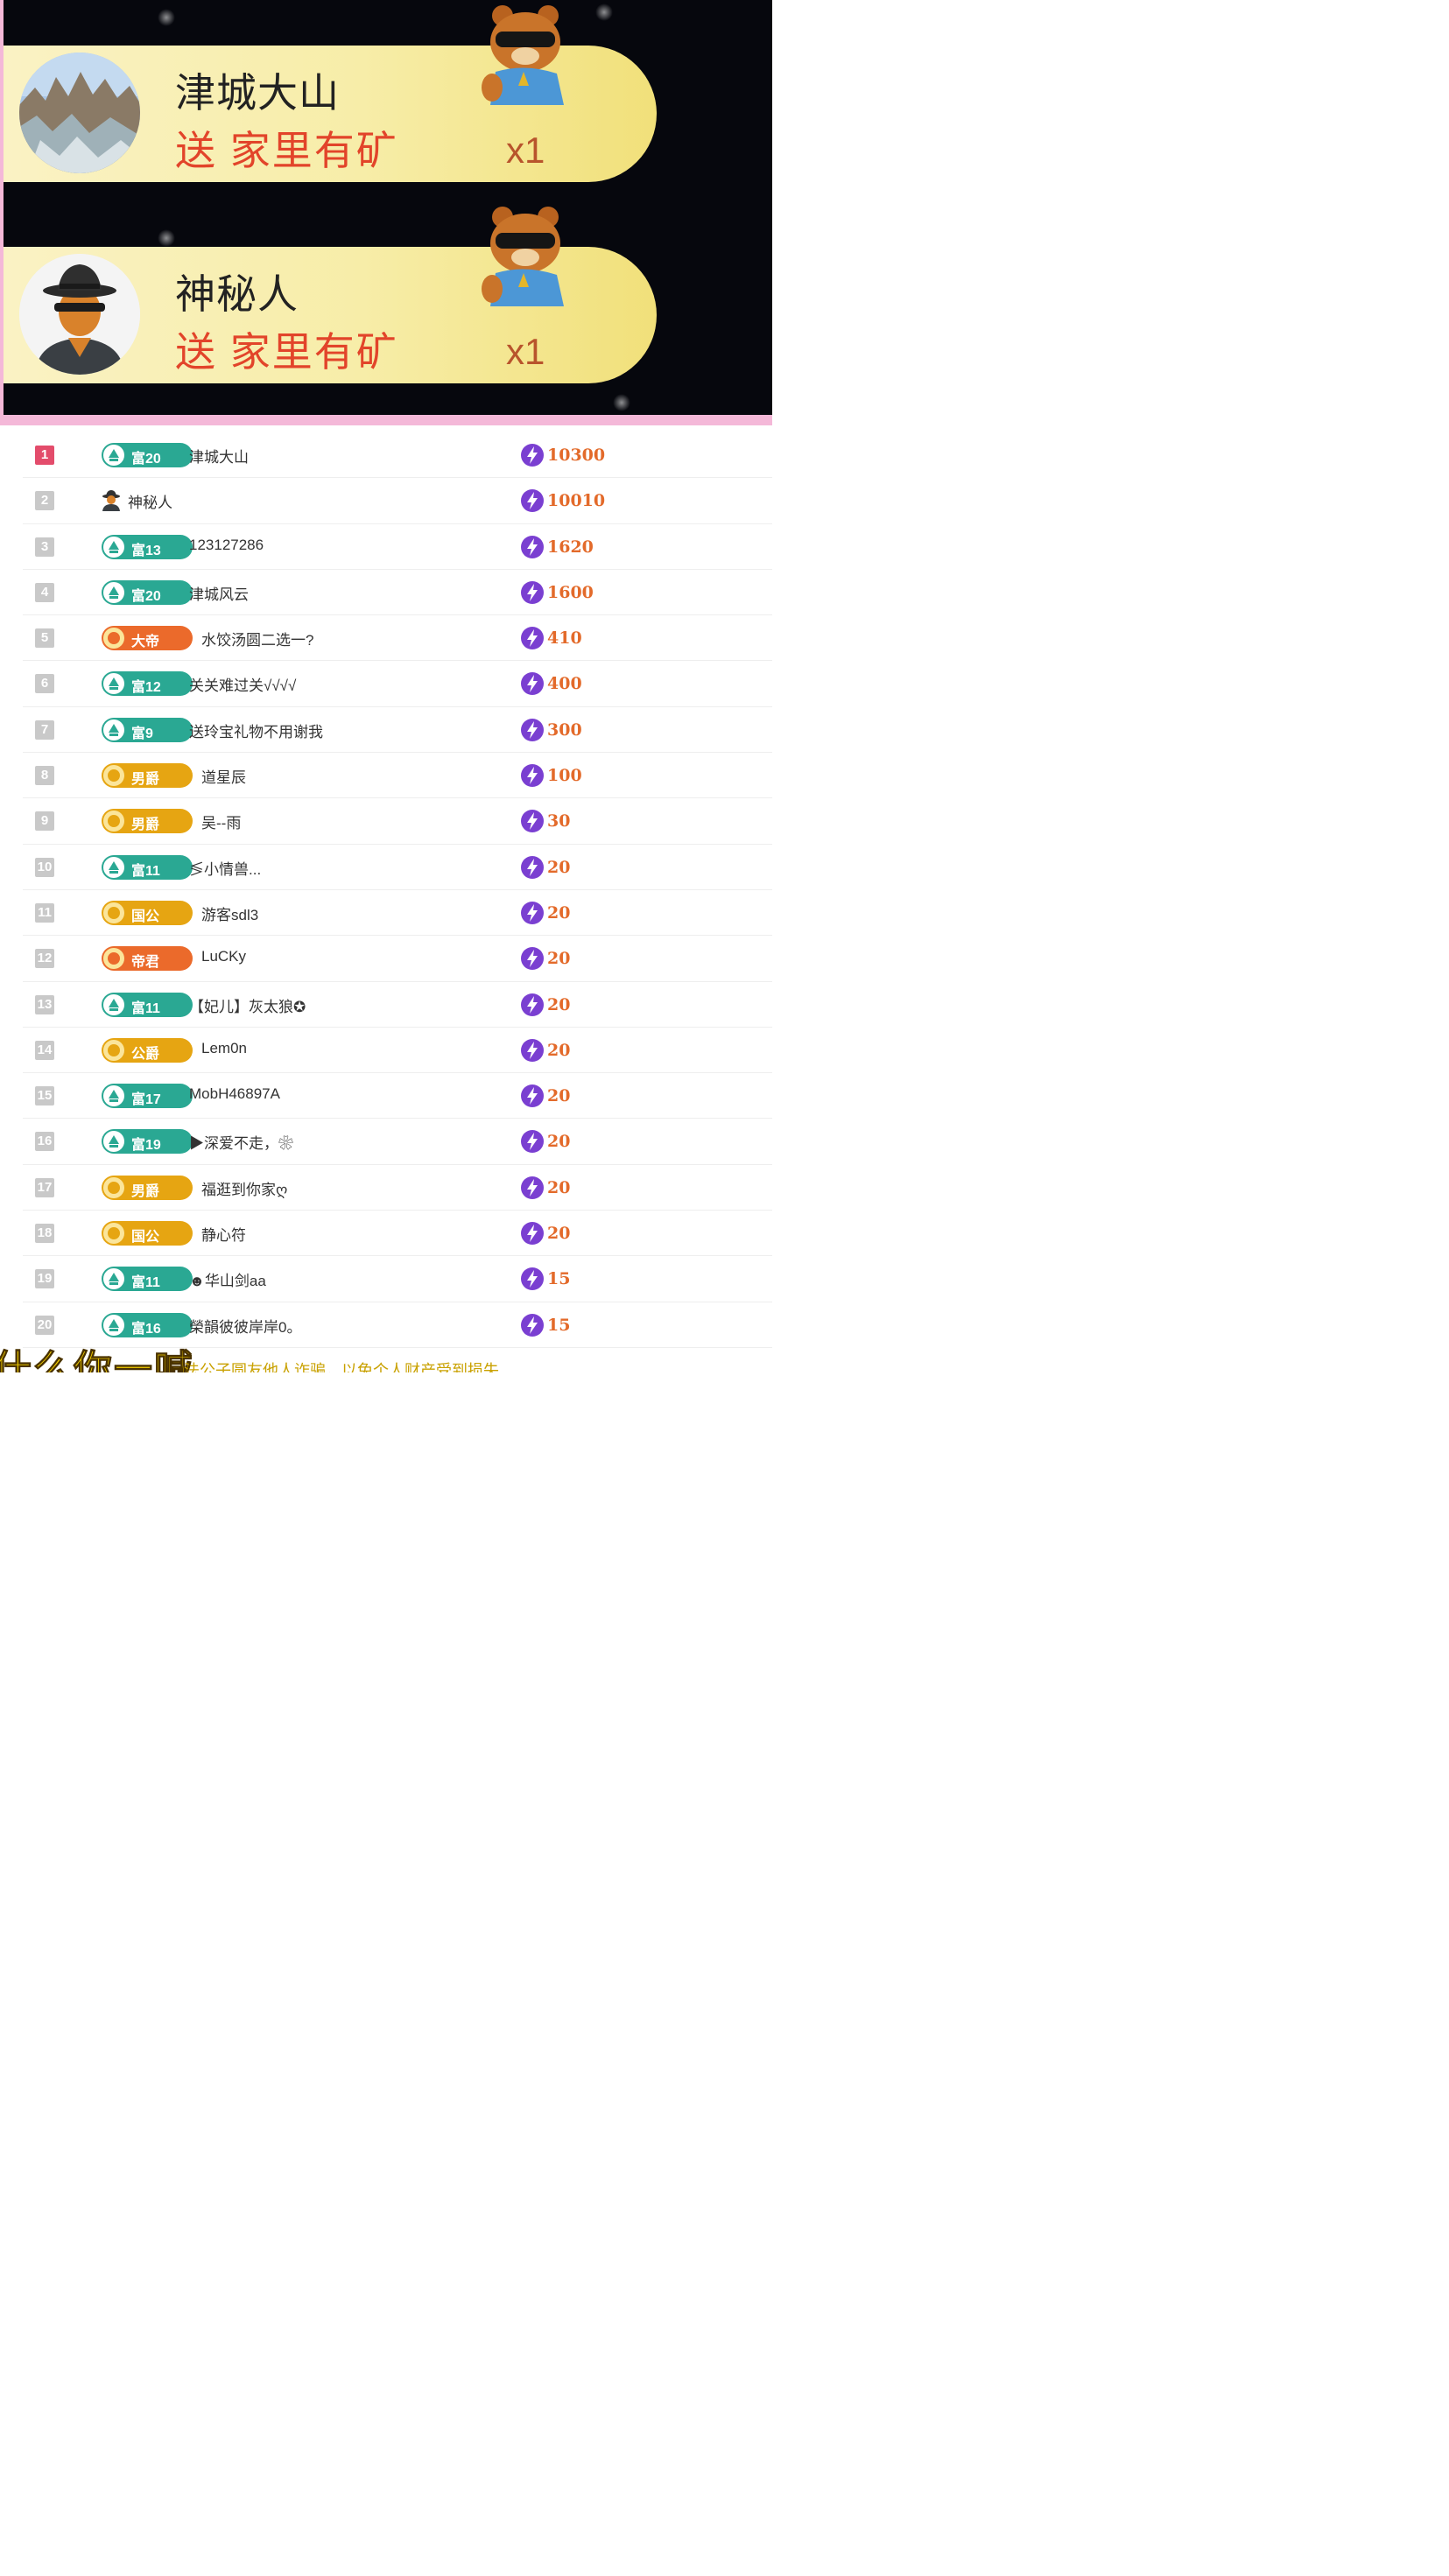  I want to click on badge-label: 公爵, so click(145, 1054).